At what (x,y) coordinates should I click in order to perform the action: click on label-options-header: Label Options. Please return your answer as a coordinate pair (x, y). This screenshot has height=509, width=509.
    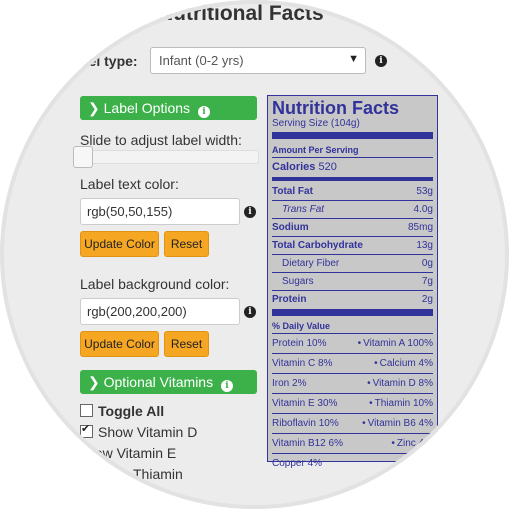
    Looking at the image, I should click on (147, 108).